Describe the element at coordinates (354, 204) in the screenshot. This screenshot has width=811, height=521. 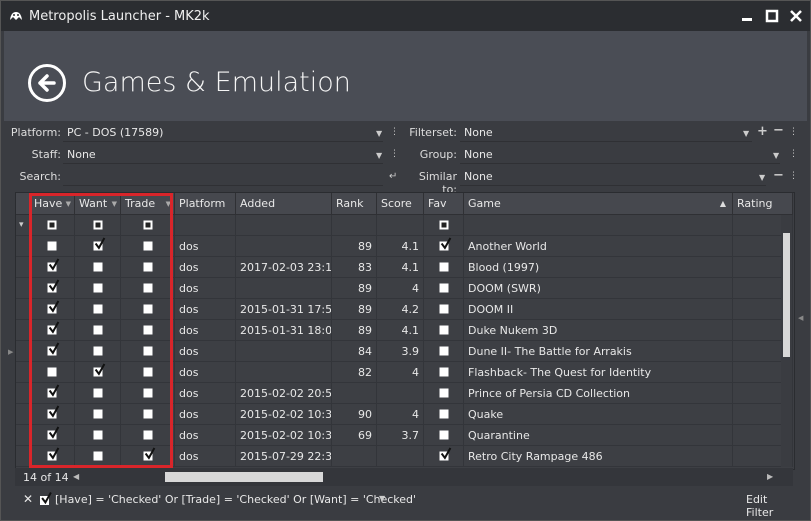
I see `column-header-rank: Rank` at that location.